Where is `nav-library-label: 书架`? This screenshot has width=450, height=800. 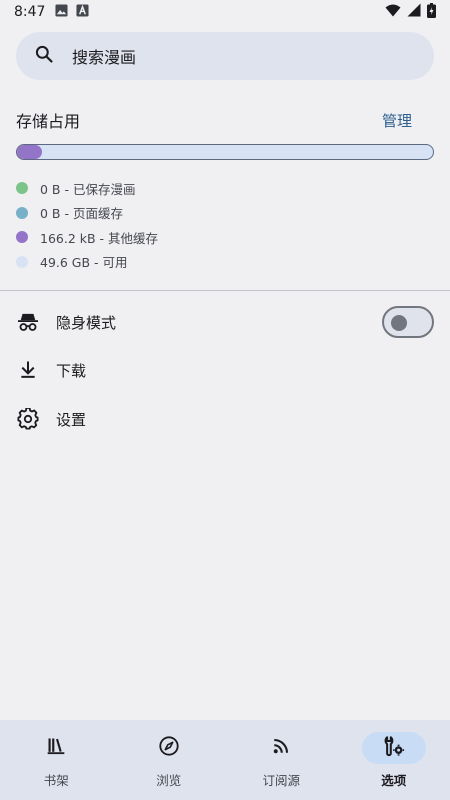
nav-library-label: 书架 is located at coordinates (56, 780).